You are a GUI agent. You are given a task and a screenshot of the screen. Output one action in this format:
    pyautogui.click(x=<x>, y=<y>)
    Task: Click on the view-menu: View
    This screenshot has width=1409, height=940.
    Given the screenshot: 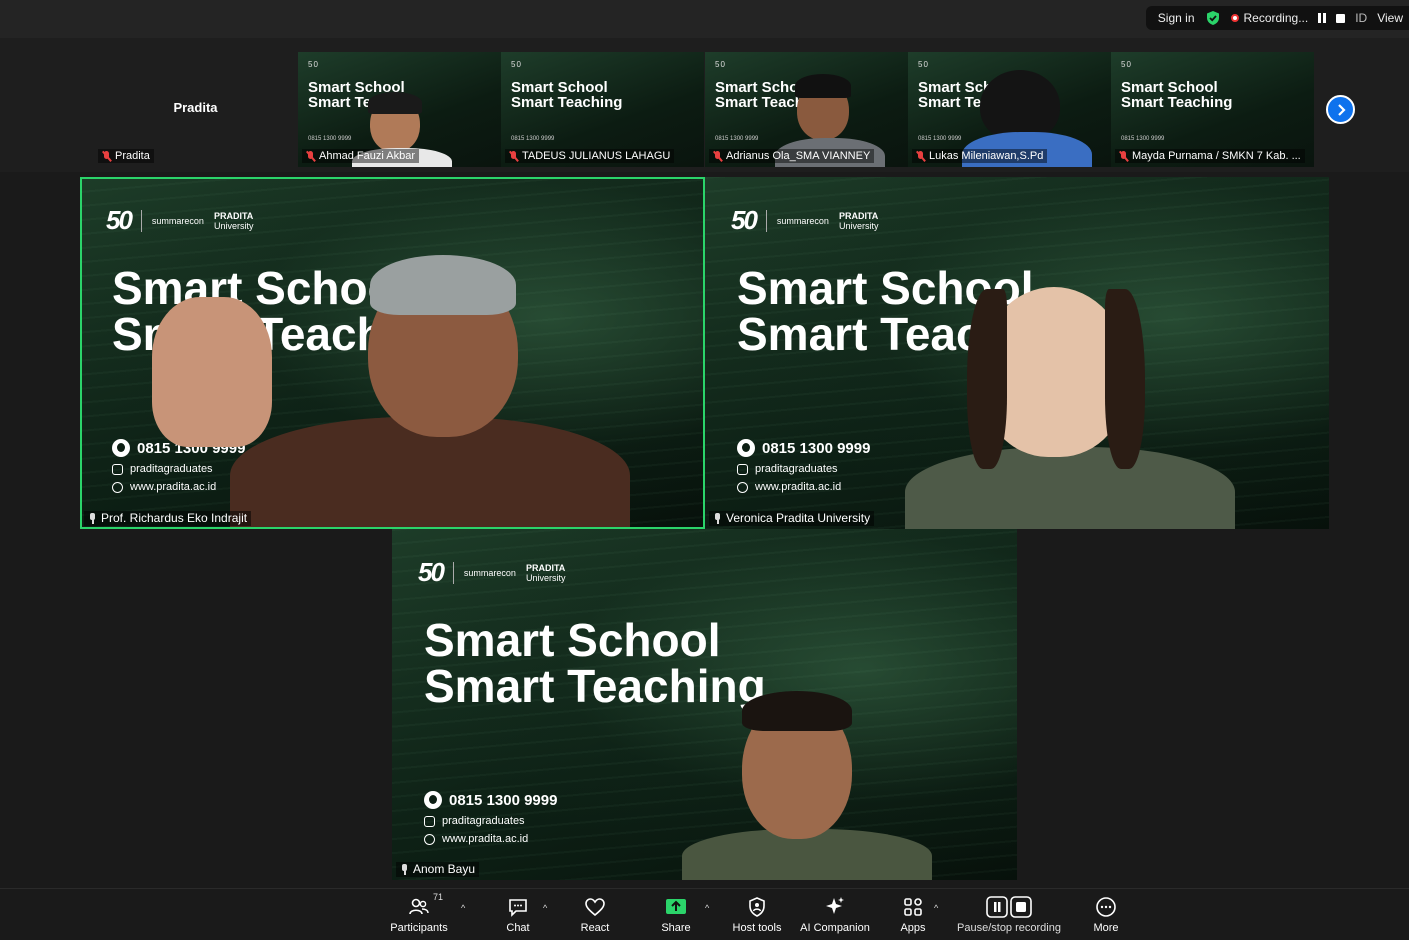 What is the action you would take?
    pyautogui.click(x=1390, y=18)
    